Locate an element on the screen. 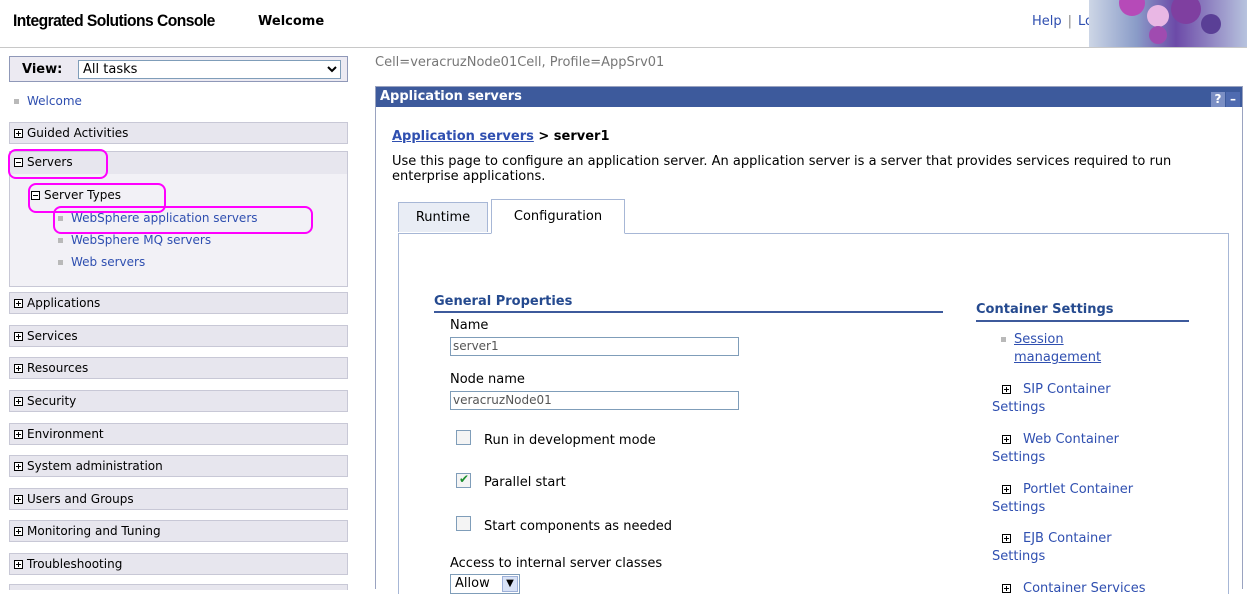  nav-item-label: Web servers is located at coordinates (108, 262).